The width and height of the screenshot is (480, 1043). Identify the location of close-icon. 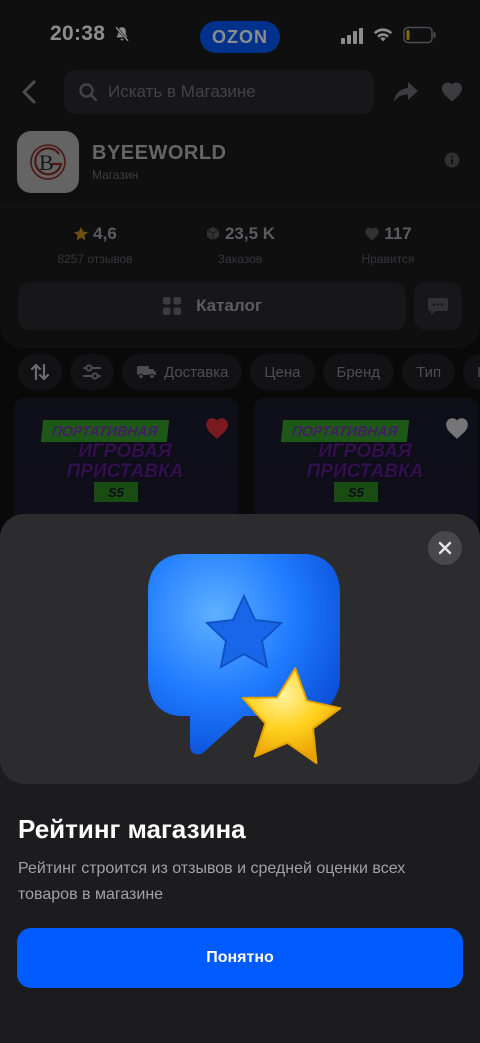
(445, 548).